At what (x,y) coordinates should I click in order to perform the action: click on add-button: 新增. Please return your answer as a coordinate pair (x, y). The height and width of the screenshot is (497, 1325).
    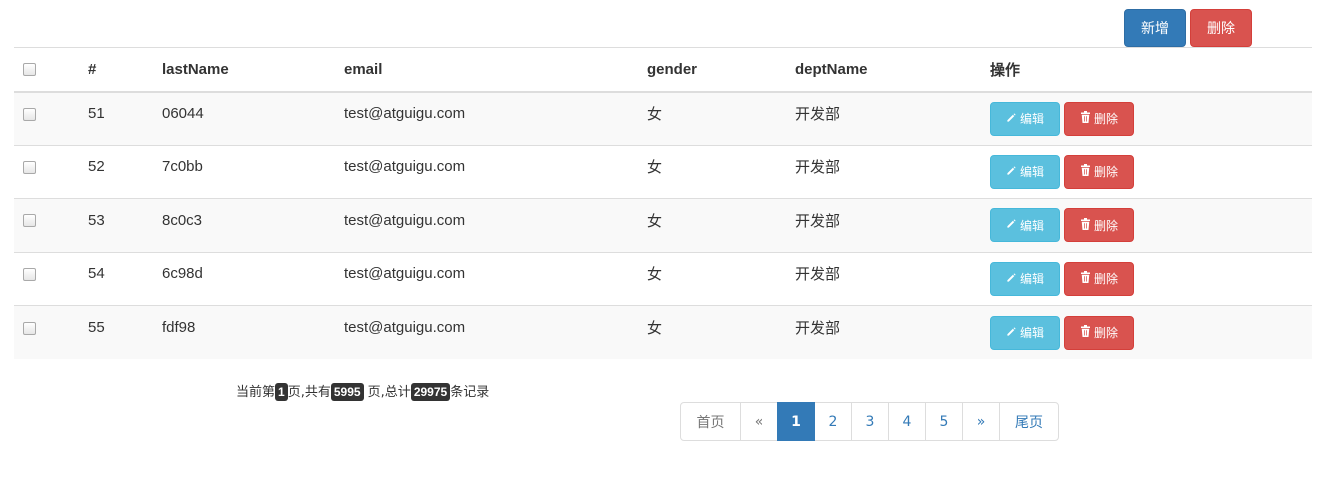
    Looking at the image, I should click on (1155, 28).